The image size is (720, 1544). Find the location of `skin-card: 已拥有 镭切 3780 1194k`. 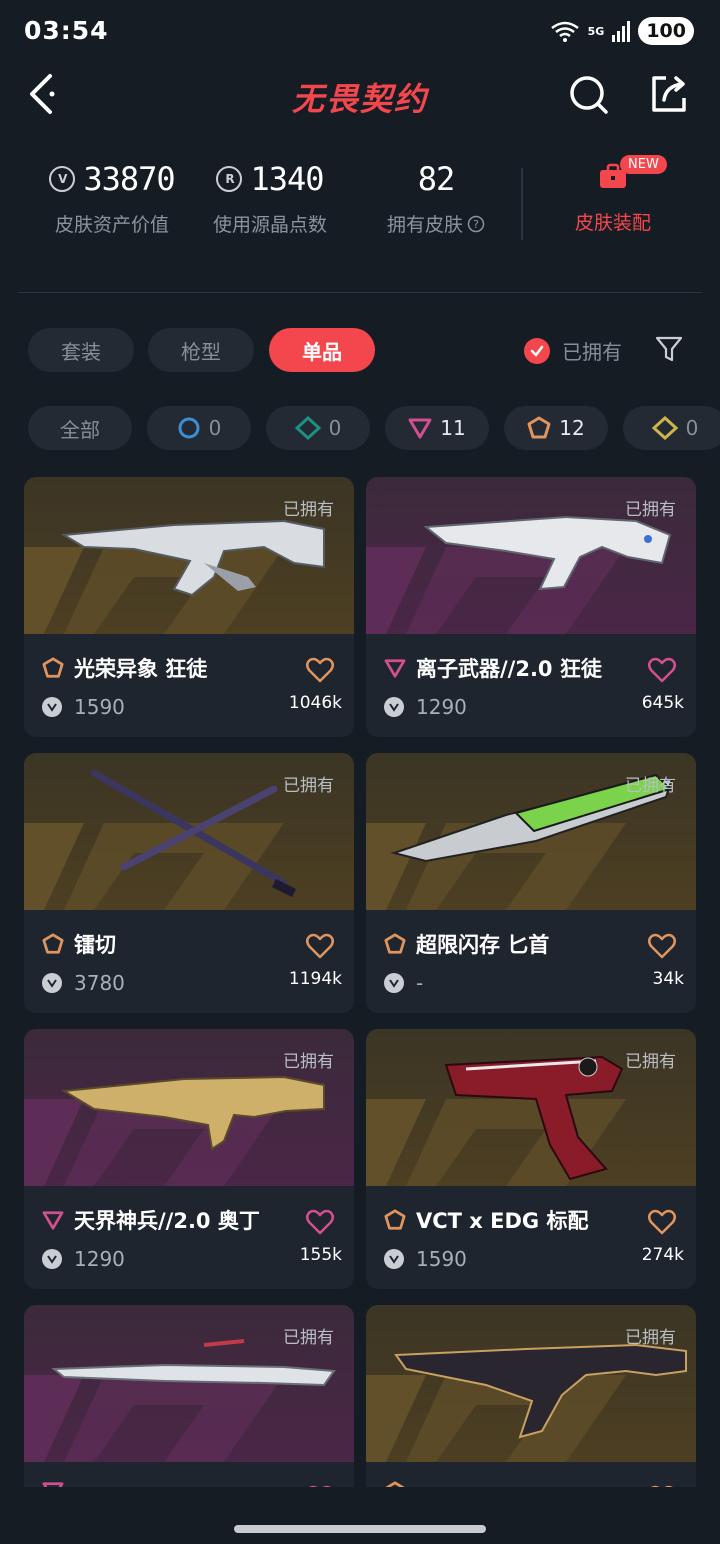

skin-card: 已拥有 镭切 3780 1194k is located at coordinates (189, 883).